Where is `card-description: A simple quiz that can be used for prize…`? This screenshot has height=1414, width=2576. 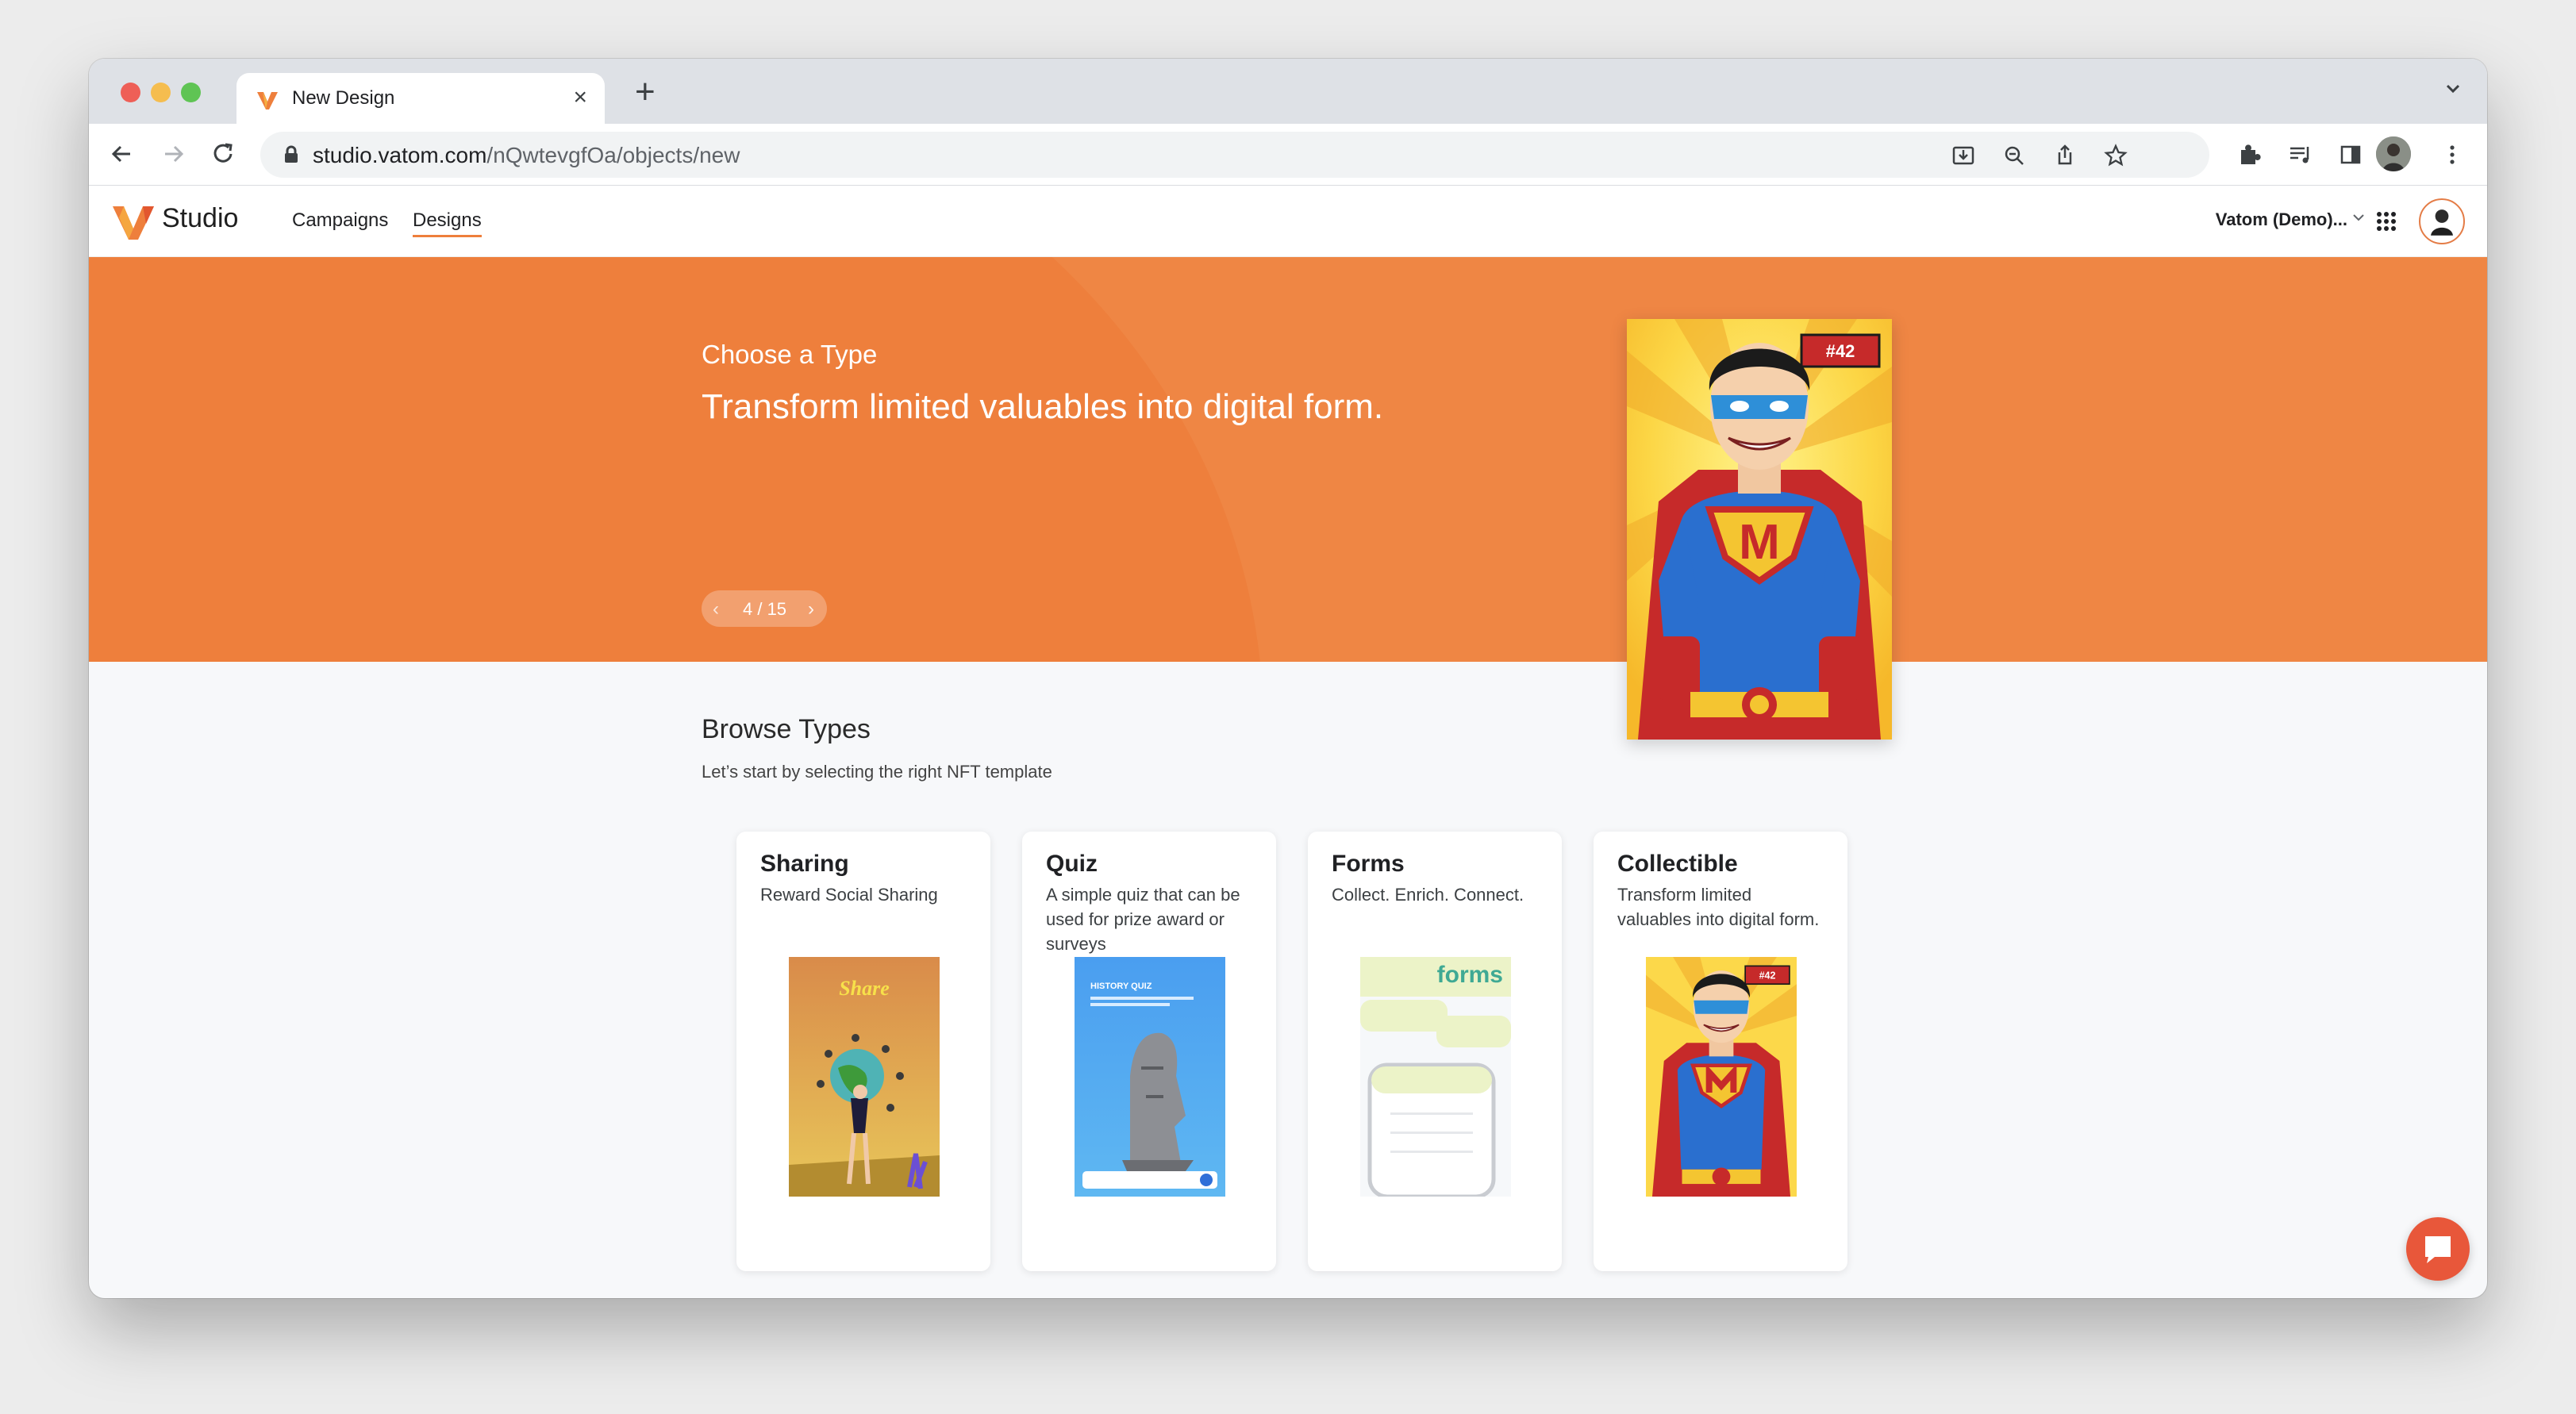 card-description: A simple quiz that can be used for prize… is located at coordinates (1143, 919).